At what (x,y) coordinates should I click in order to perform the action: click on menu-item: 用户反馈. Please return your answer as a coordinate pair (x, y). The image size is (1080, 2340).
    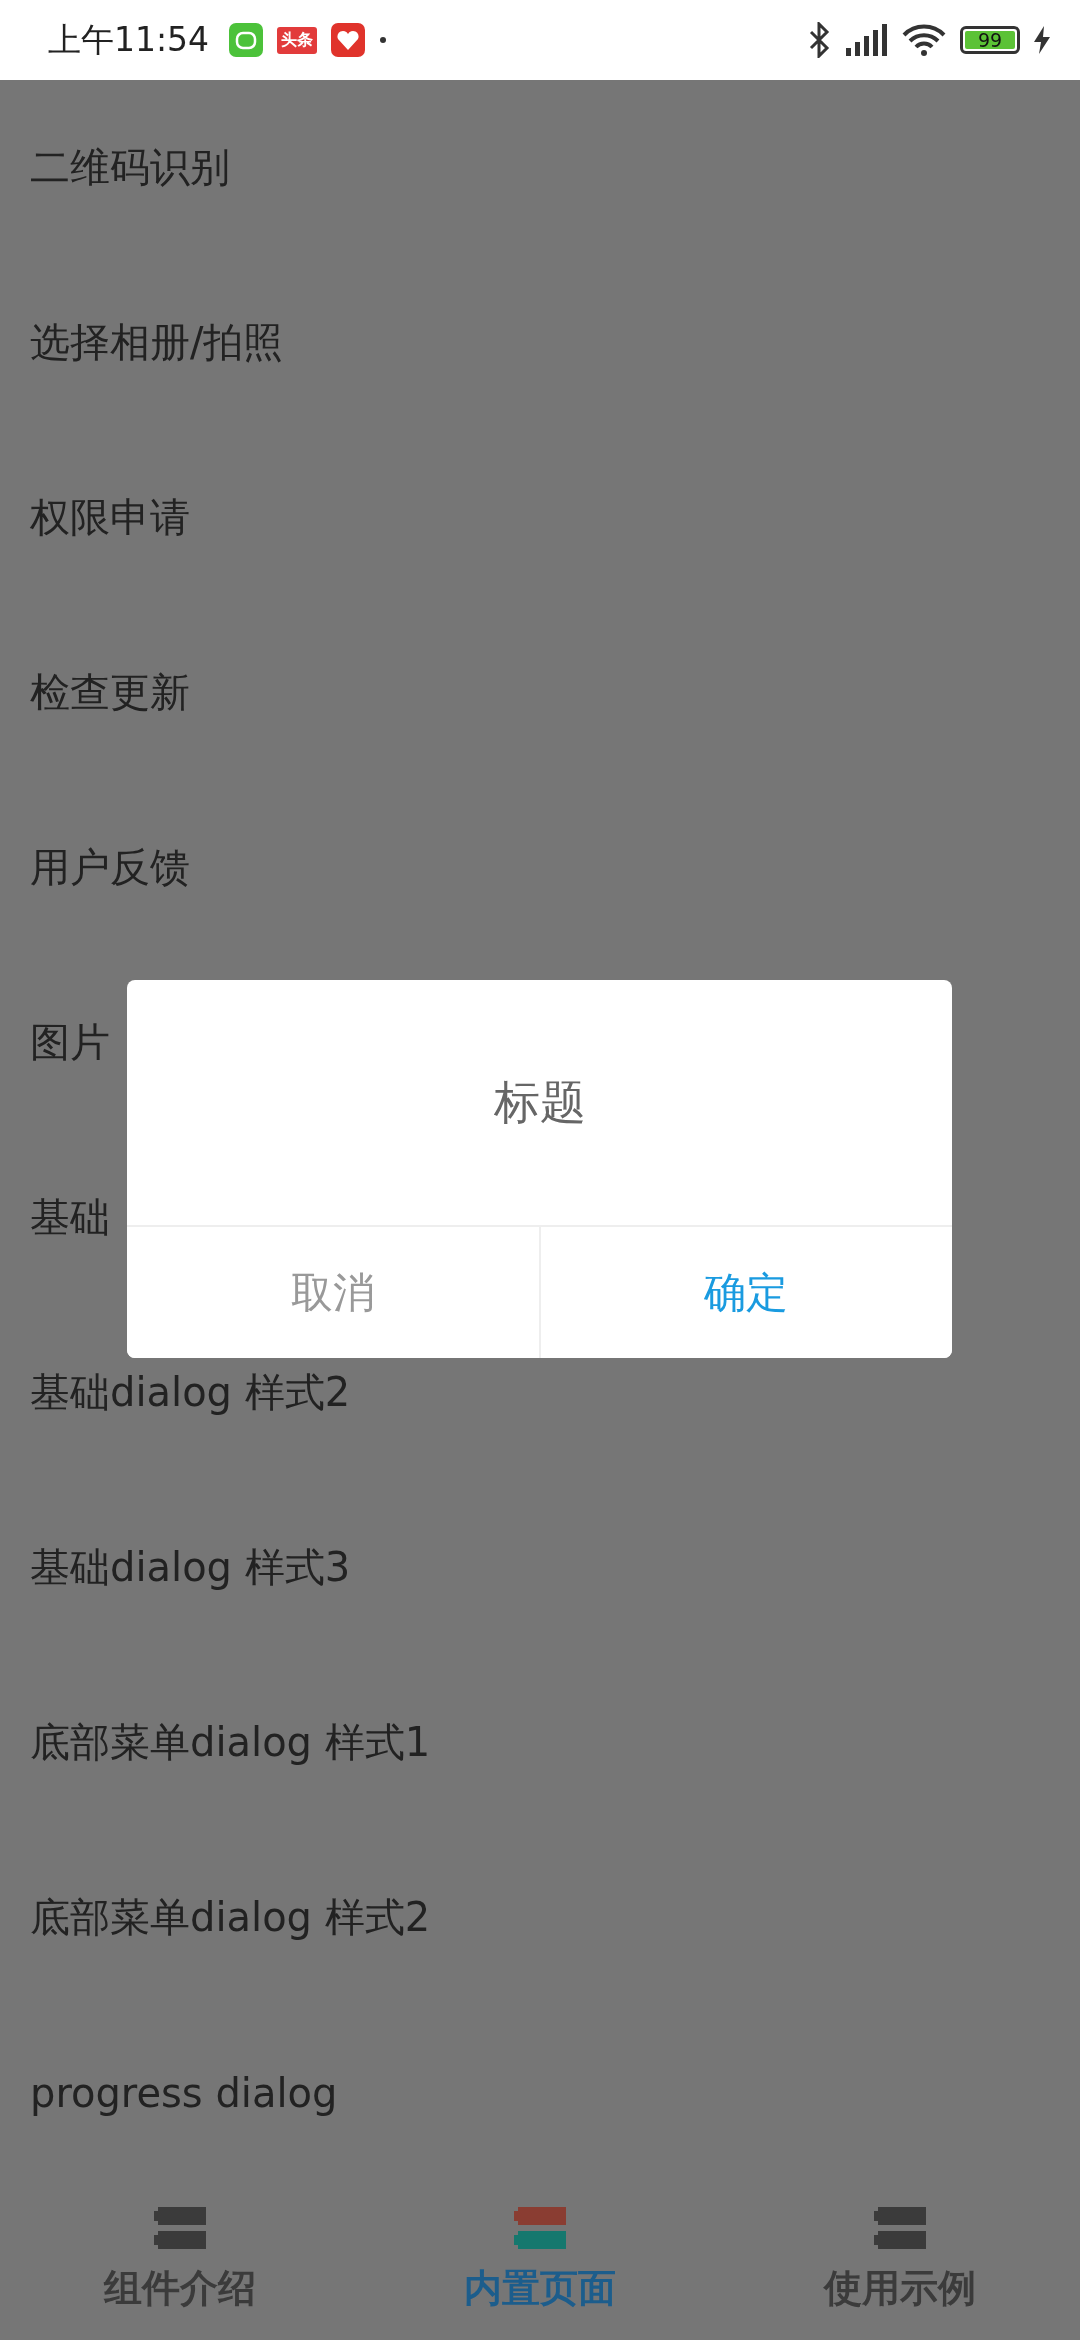
    Looking at the image, I should click on (540, 867).